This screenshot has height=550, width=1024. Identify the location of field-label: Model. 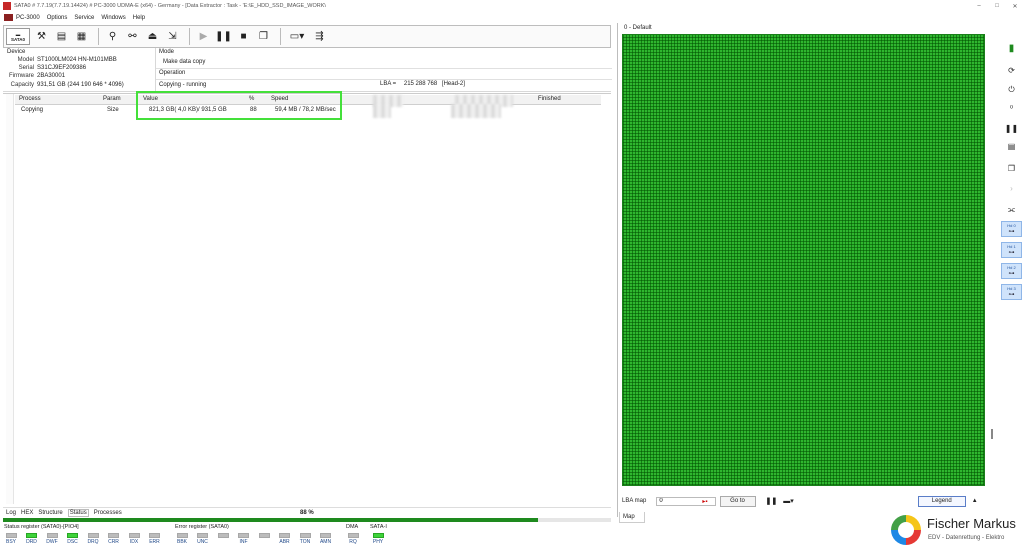
(25, 60).